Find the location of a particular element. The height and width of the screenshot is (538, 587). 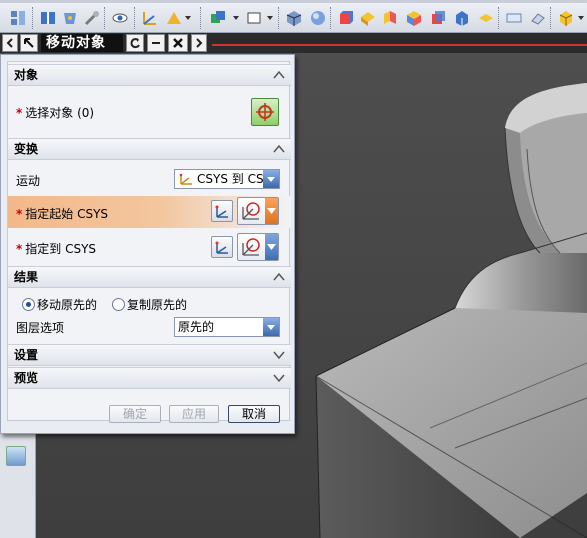

cancel-button: 取消 is located at coordinates (254, 414).